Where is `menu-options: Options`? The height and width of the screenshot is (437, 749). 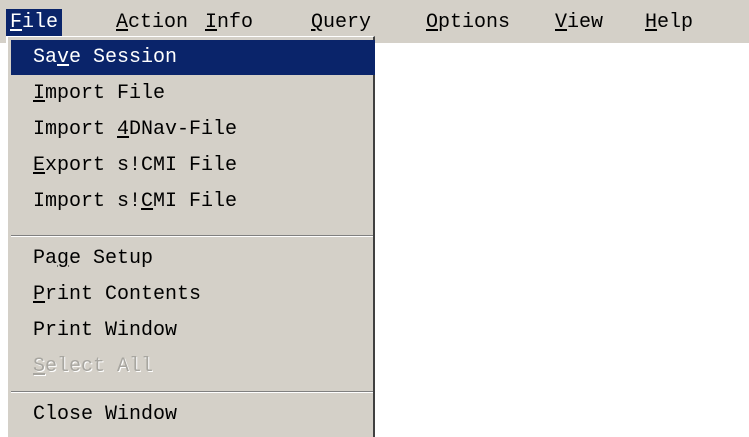
menu-options: Options is located at coordinates (468, 22).